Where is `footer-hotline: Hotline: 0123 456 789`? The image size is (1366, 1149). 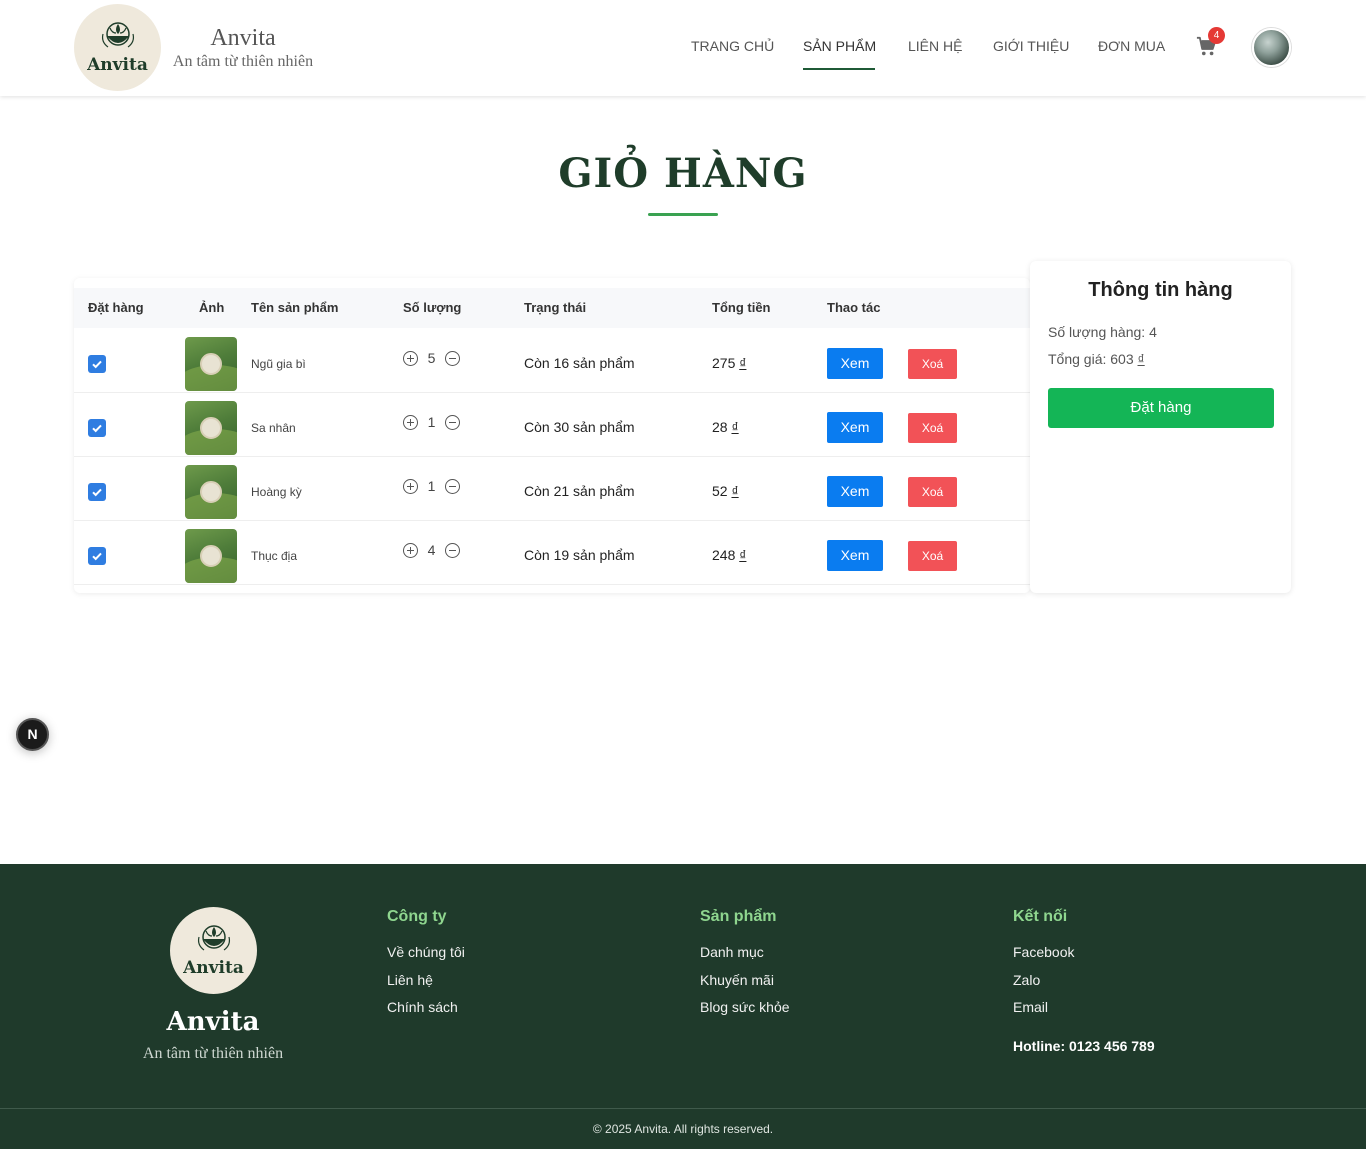
footer-hotline: Hotline: 0123 456 789 is located at coordinates (1084, 1046).